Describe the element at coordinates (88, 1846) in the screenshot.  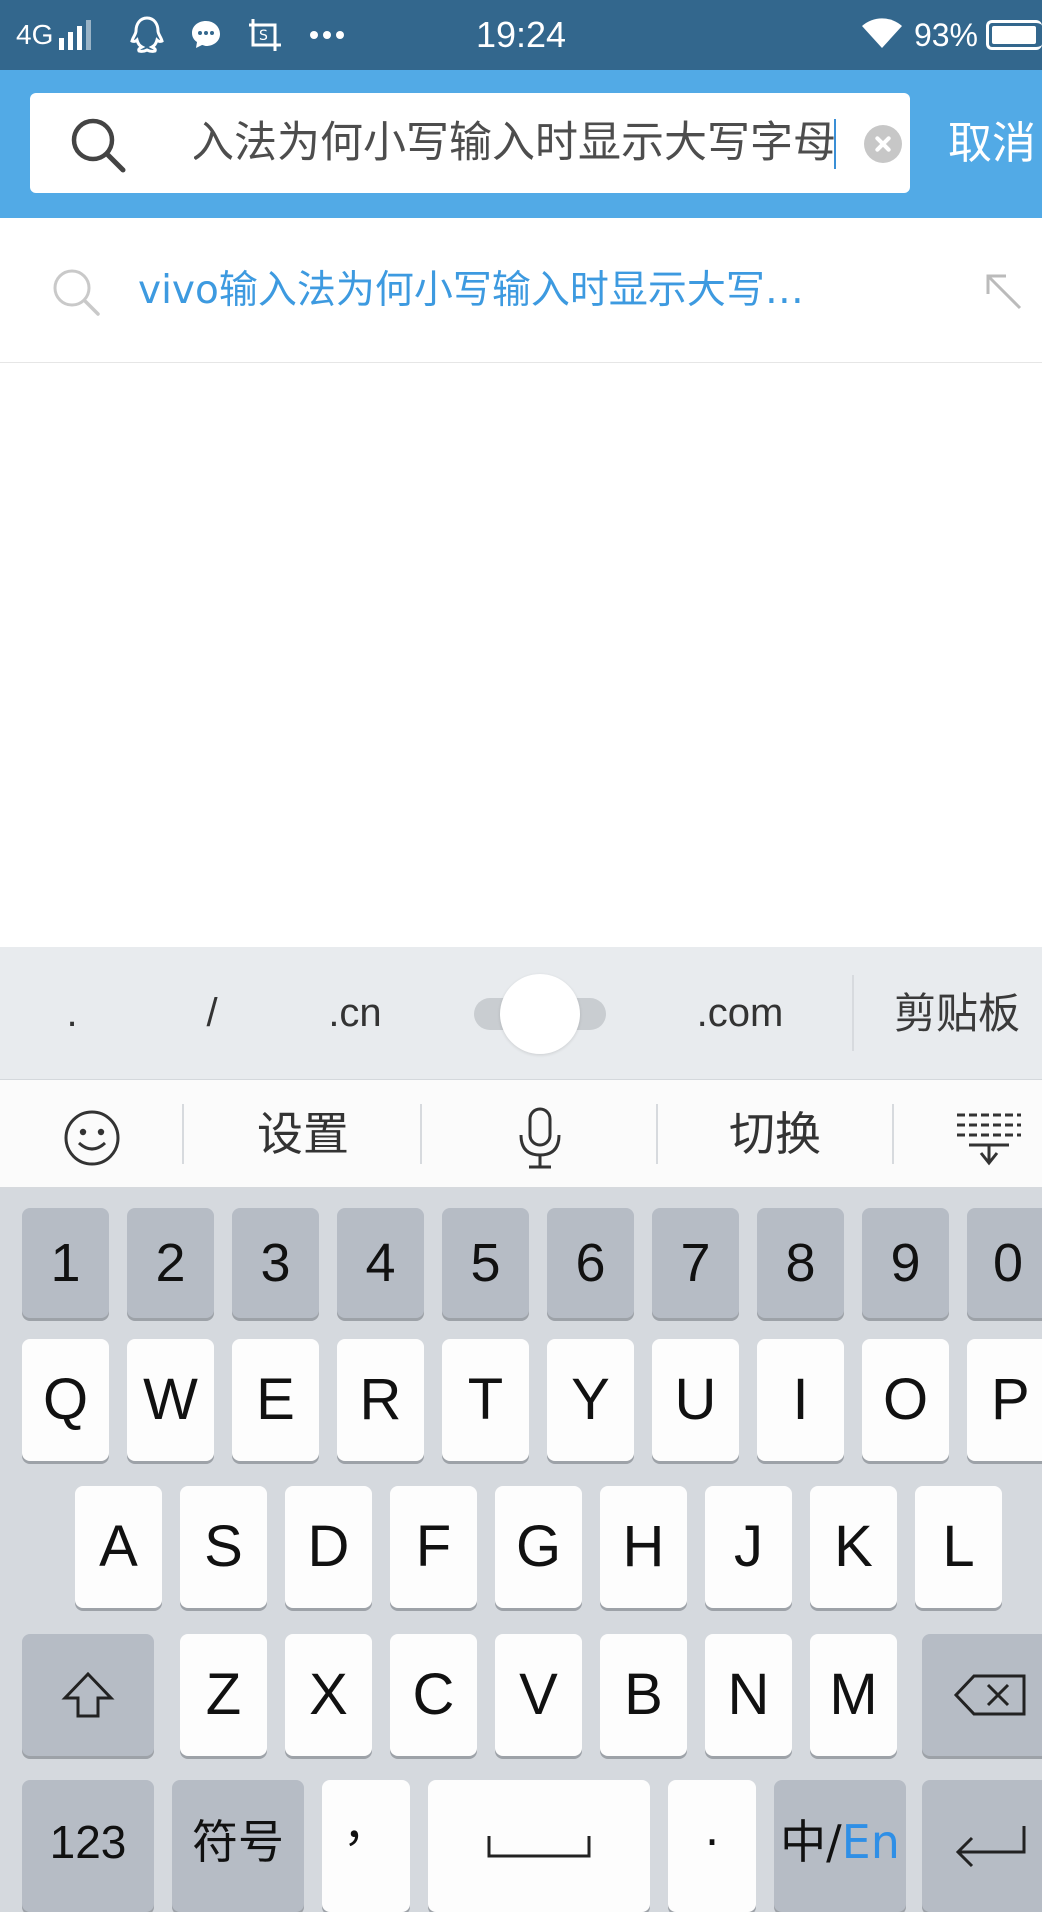
I see `numbers-key: 123` at that location.